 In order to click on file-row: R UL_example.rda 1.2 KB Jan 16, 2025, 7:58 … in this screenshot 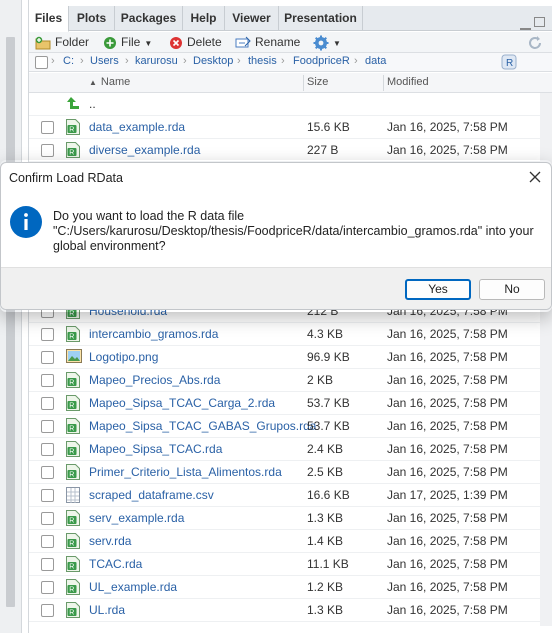, I will do `click(290, 587)`.